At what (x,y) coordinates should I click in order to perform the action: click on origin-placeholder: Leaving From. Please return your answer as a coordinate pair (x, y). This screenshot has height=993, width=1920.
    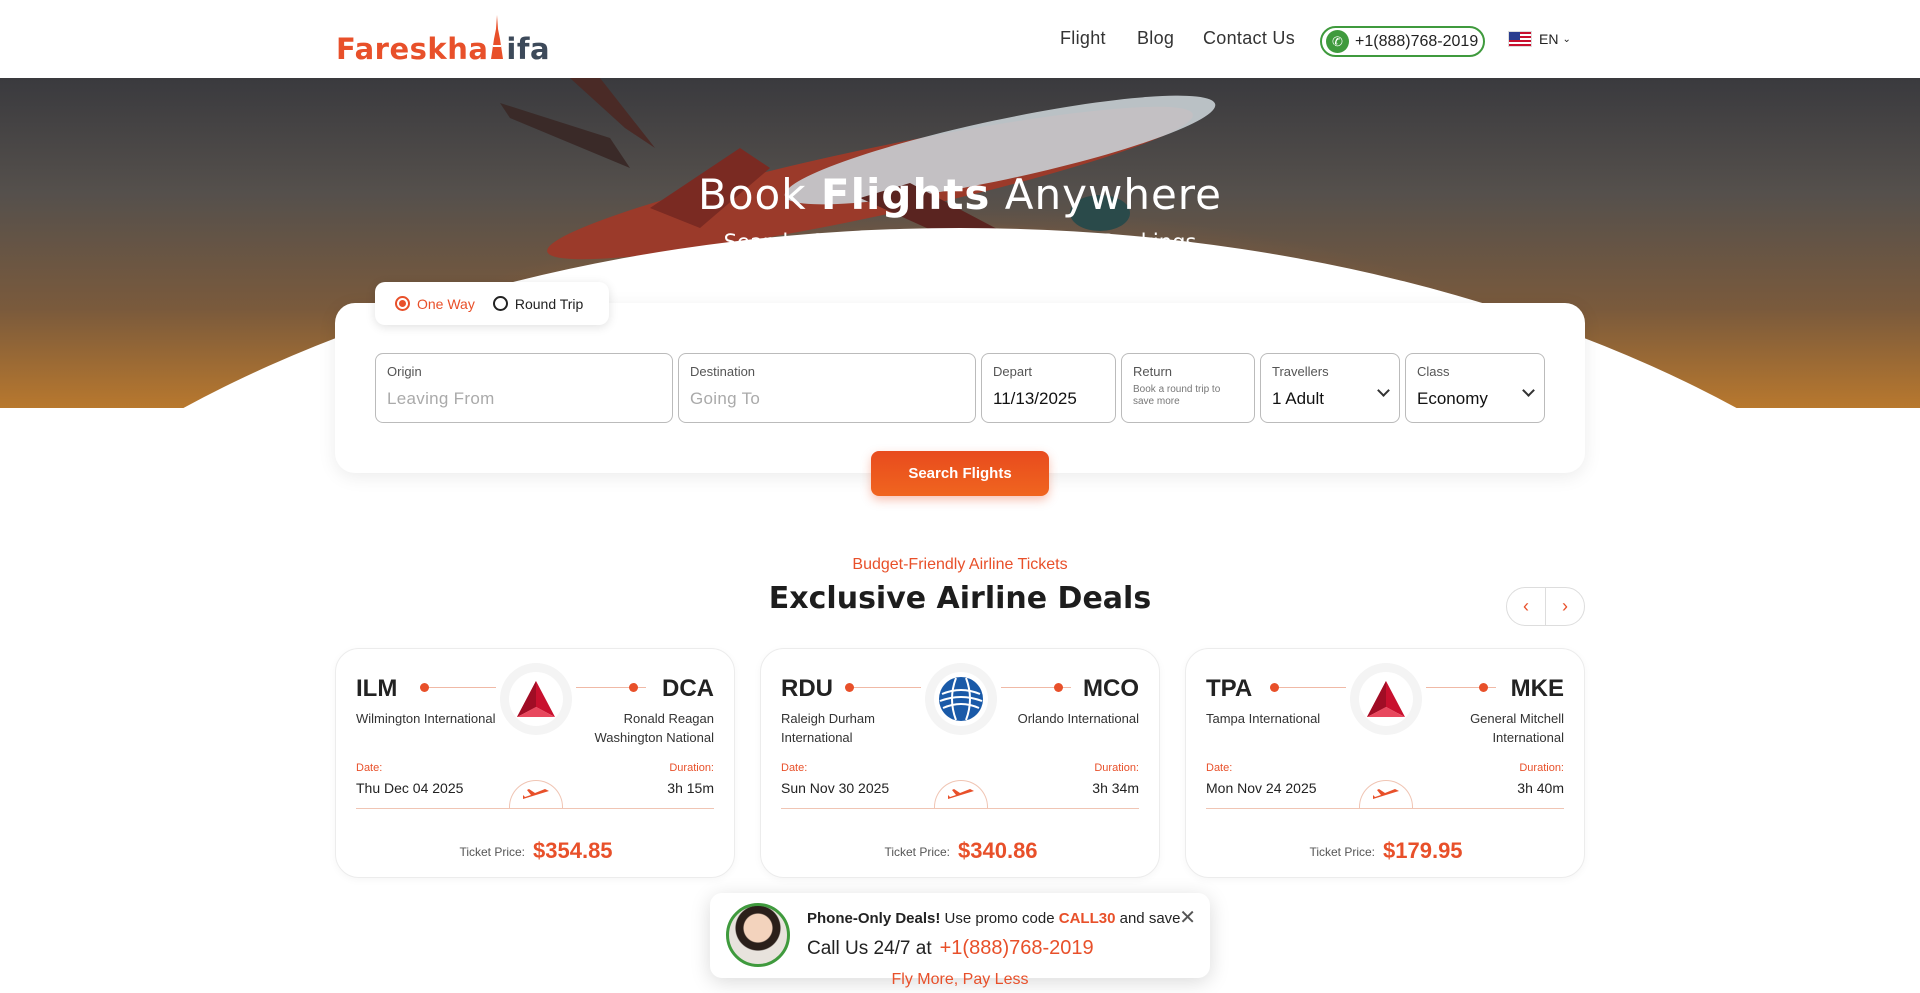
    Looking at the image, I should click on (441, 398).